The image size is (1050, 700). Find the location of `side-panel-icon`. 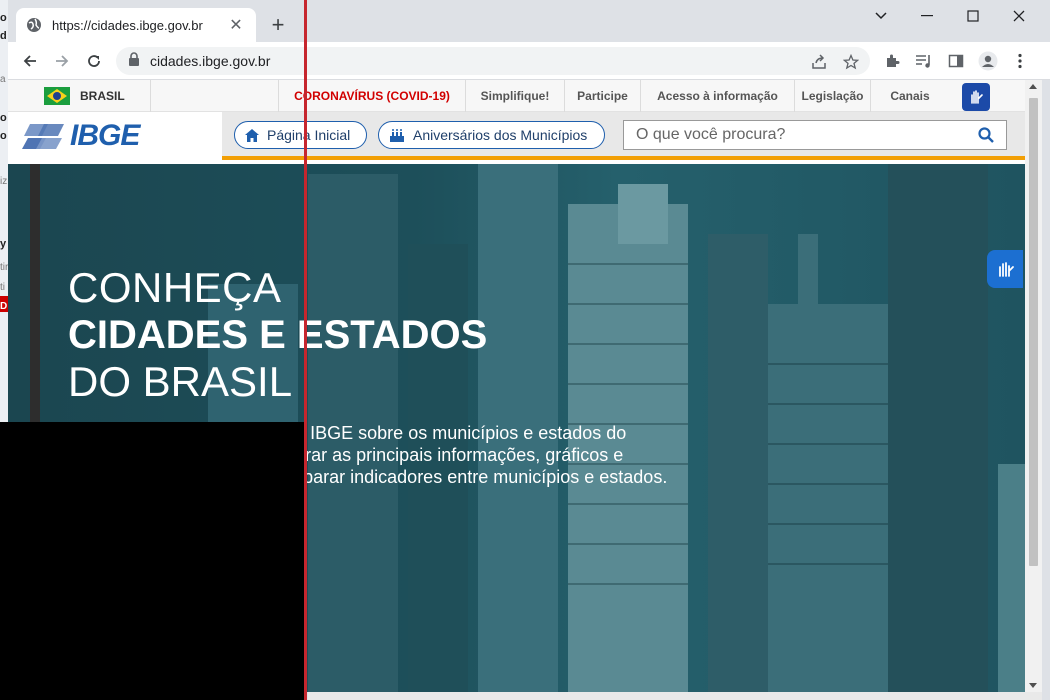

side-panel-icon is located at coordinates (956, 61).